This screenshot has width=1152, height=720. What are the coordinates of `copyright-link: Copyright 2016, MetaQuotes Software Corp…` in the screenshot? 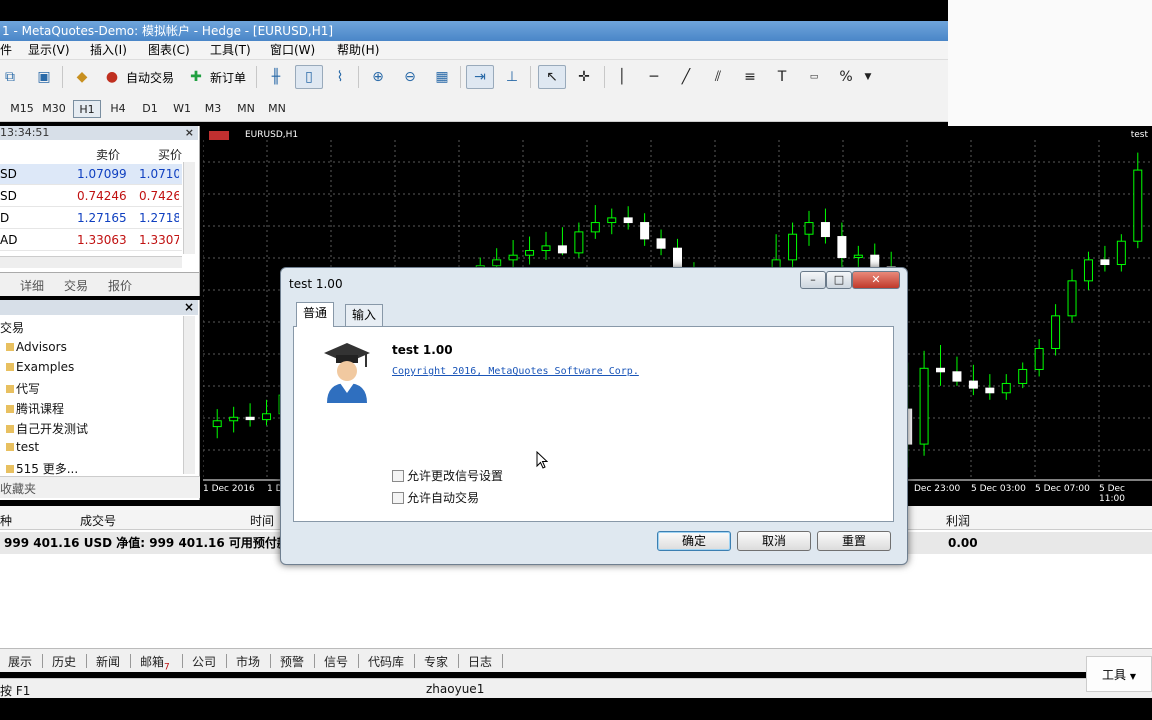 It's located at (515, 371).